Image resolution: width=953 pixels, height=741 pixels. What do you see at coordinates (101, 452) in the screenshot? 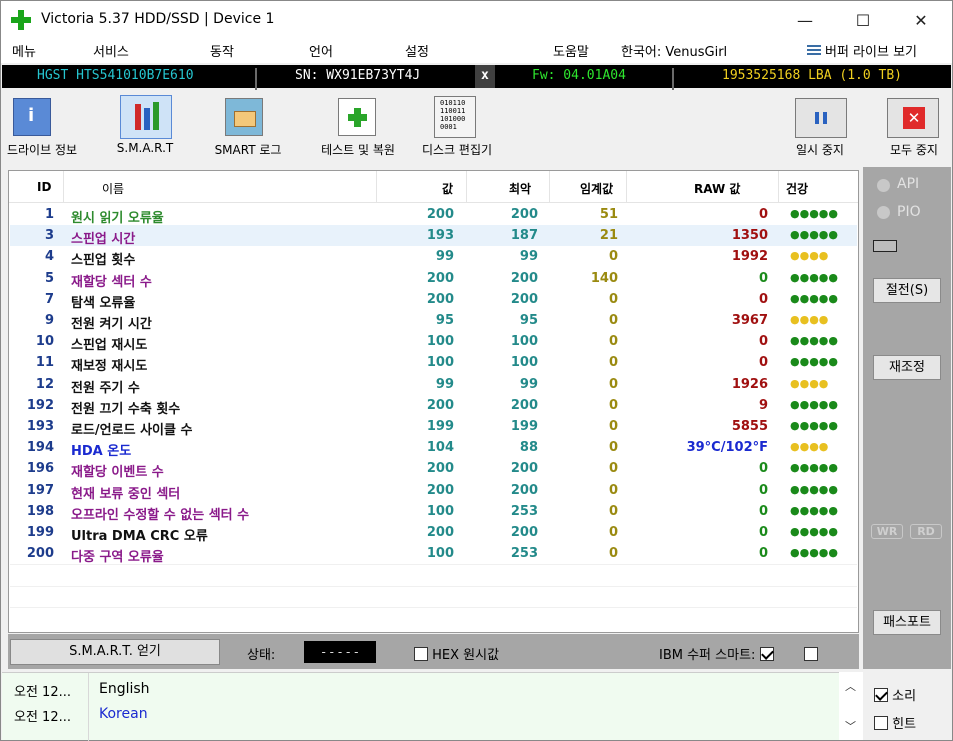
I see `attribute-name: HDA 온도` at bounding box center [101, 452].